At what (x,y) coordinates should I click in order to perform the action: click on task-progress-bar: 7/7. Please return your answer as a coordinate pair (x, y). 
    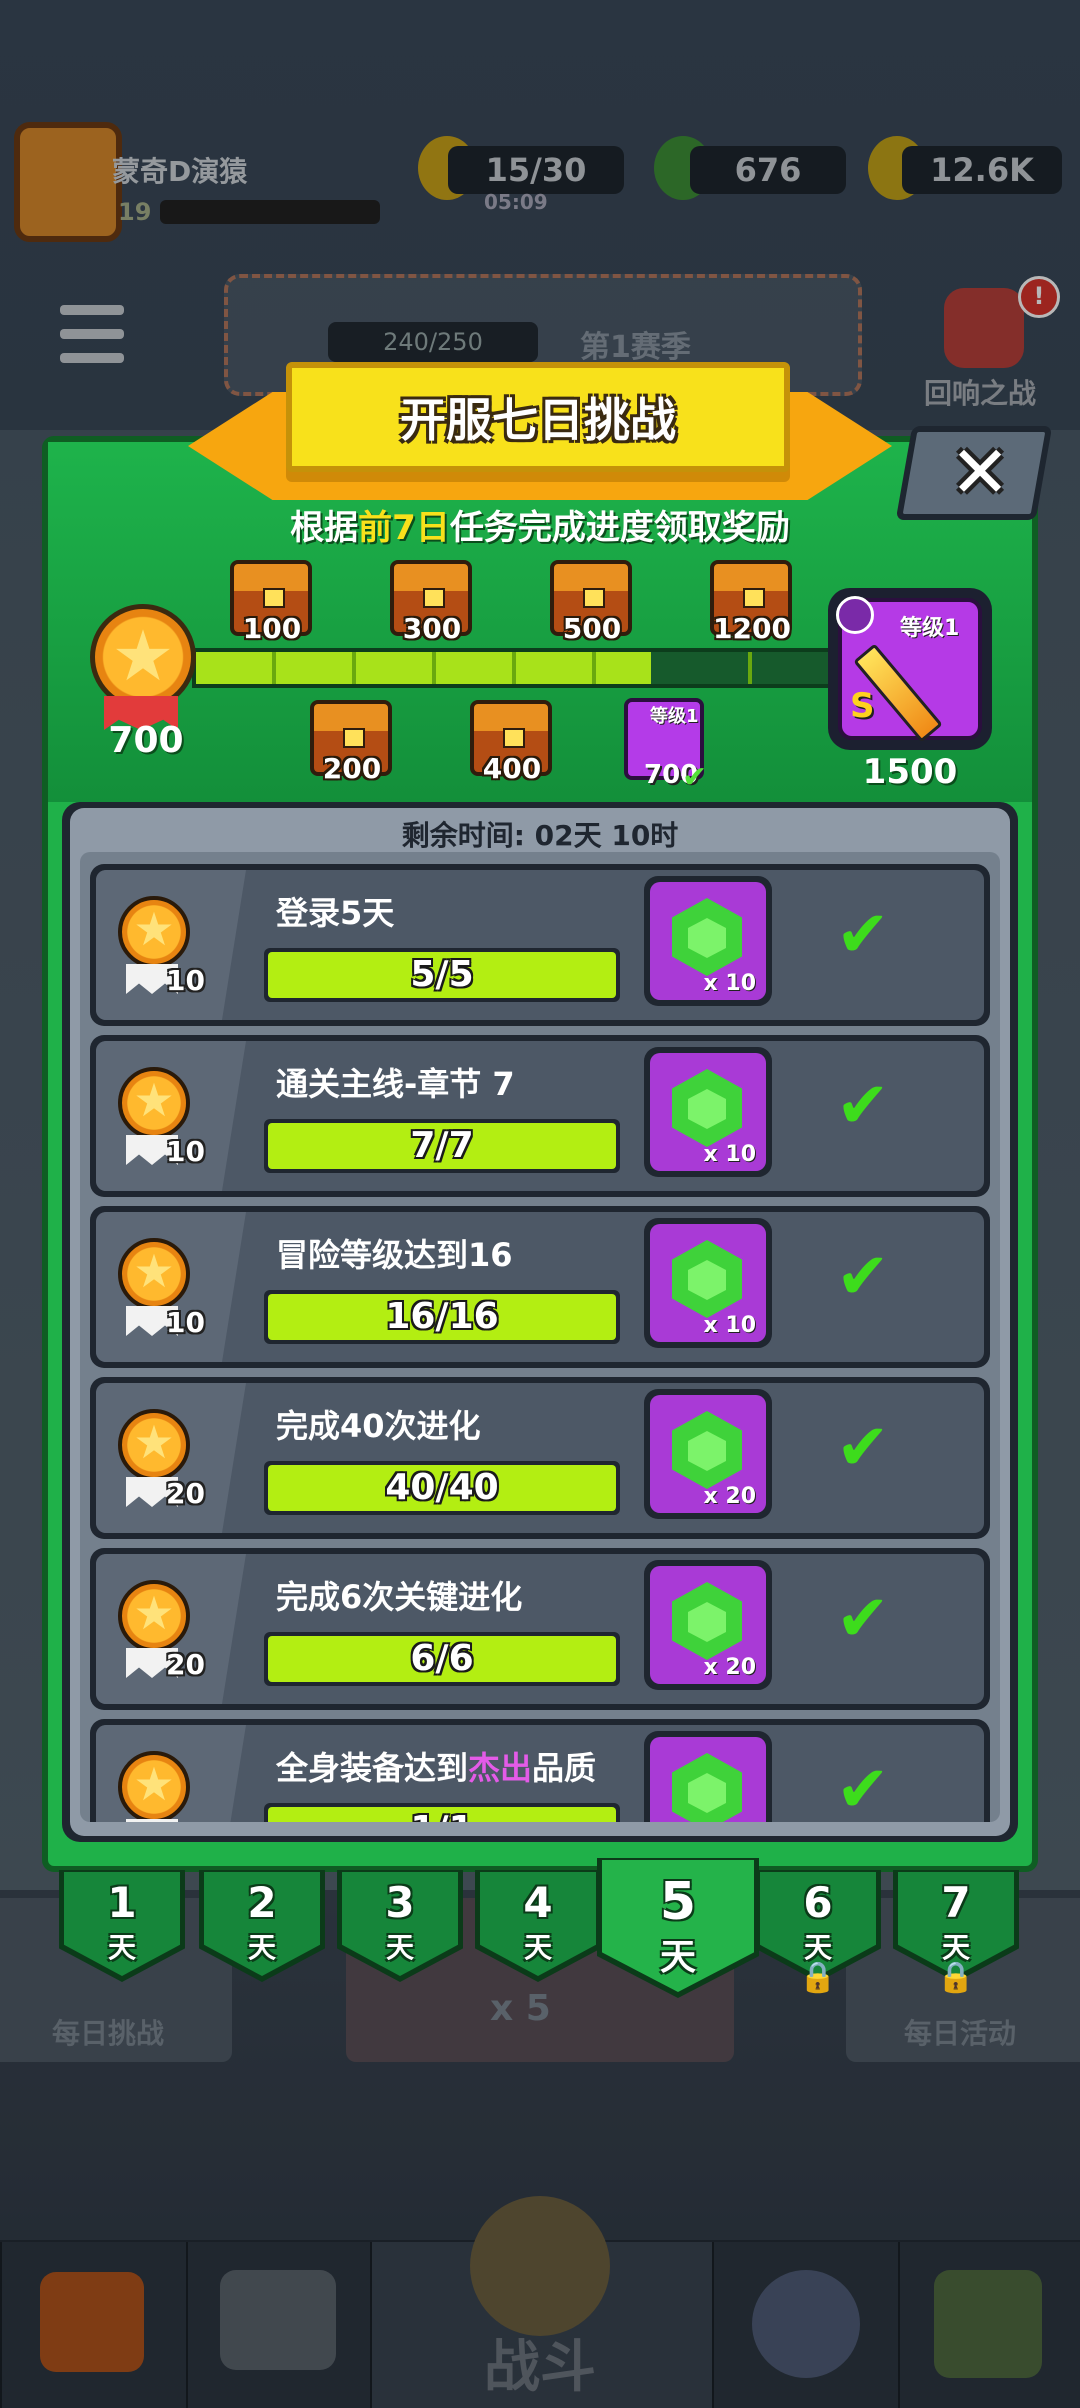
    Looking at the image, I should click on (442, 1146).